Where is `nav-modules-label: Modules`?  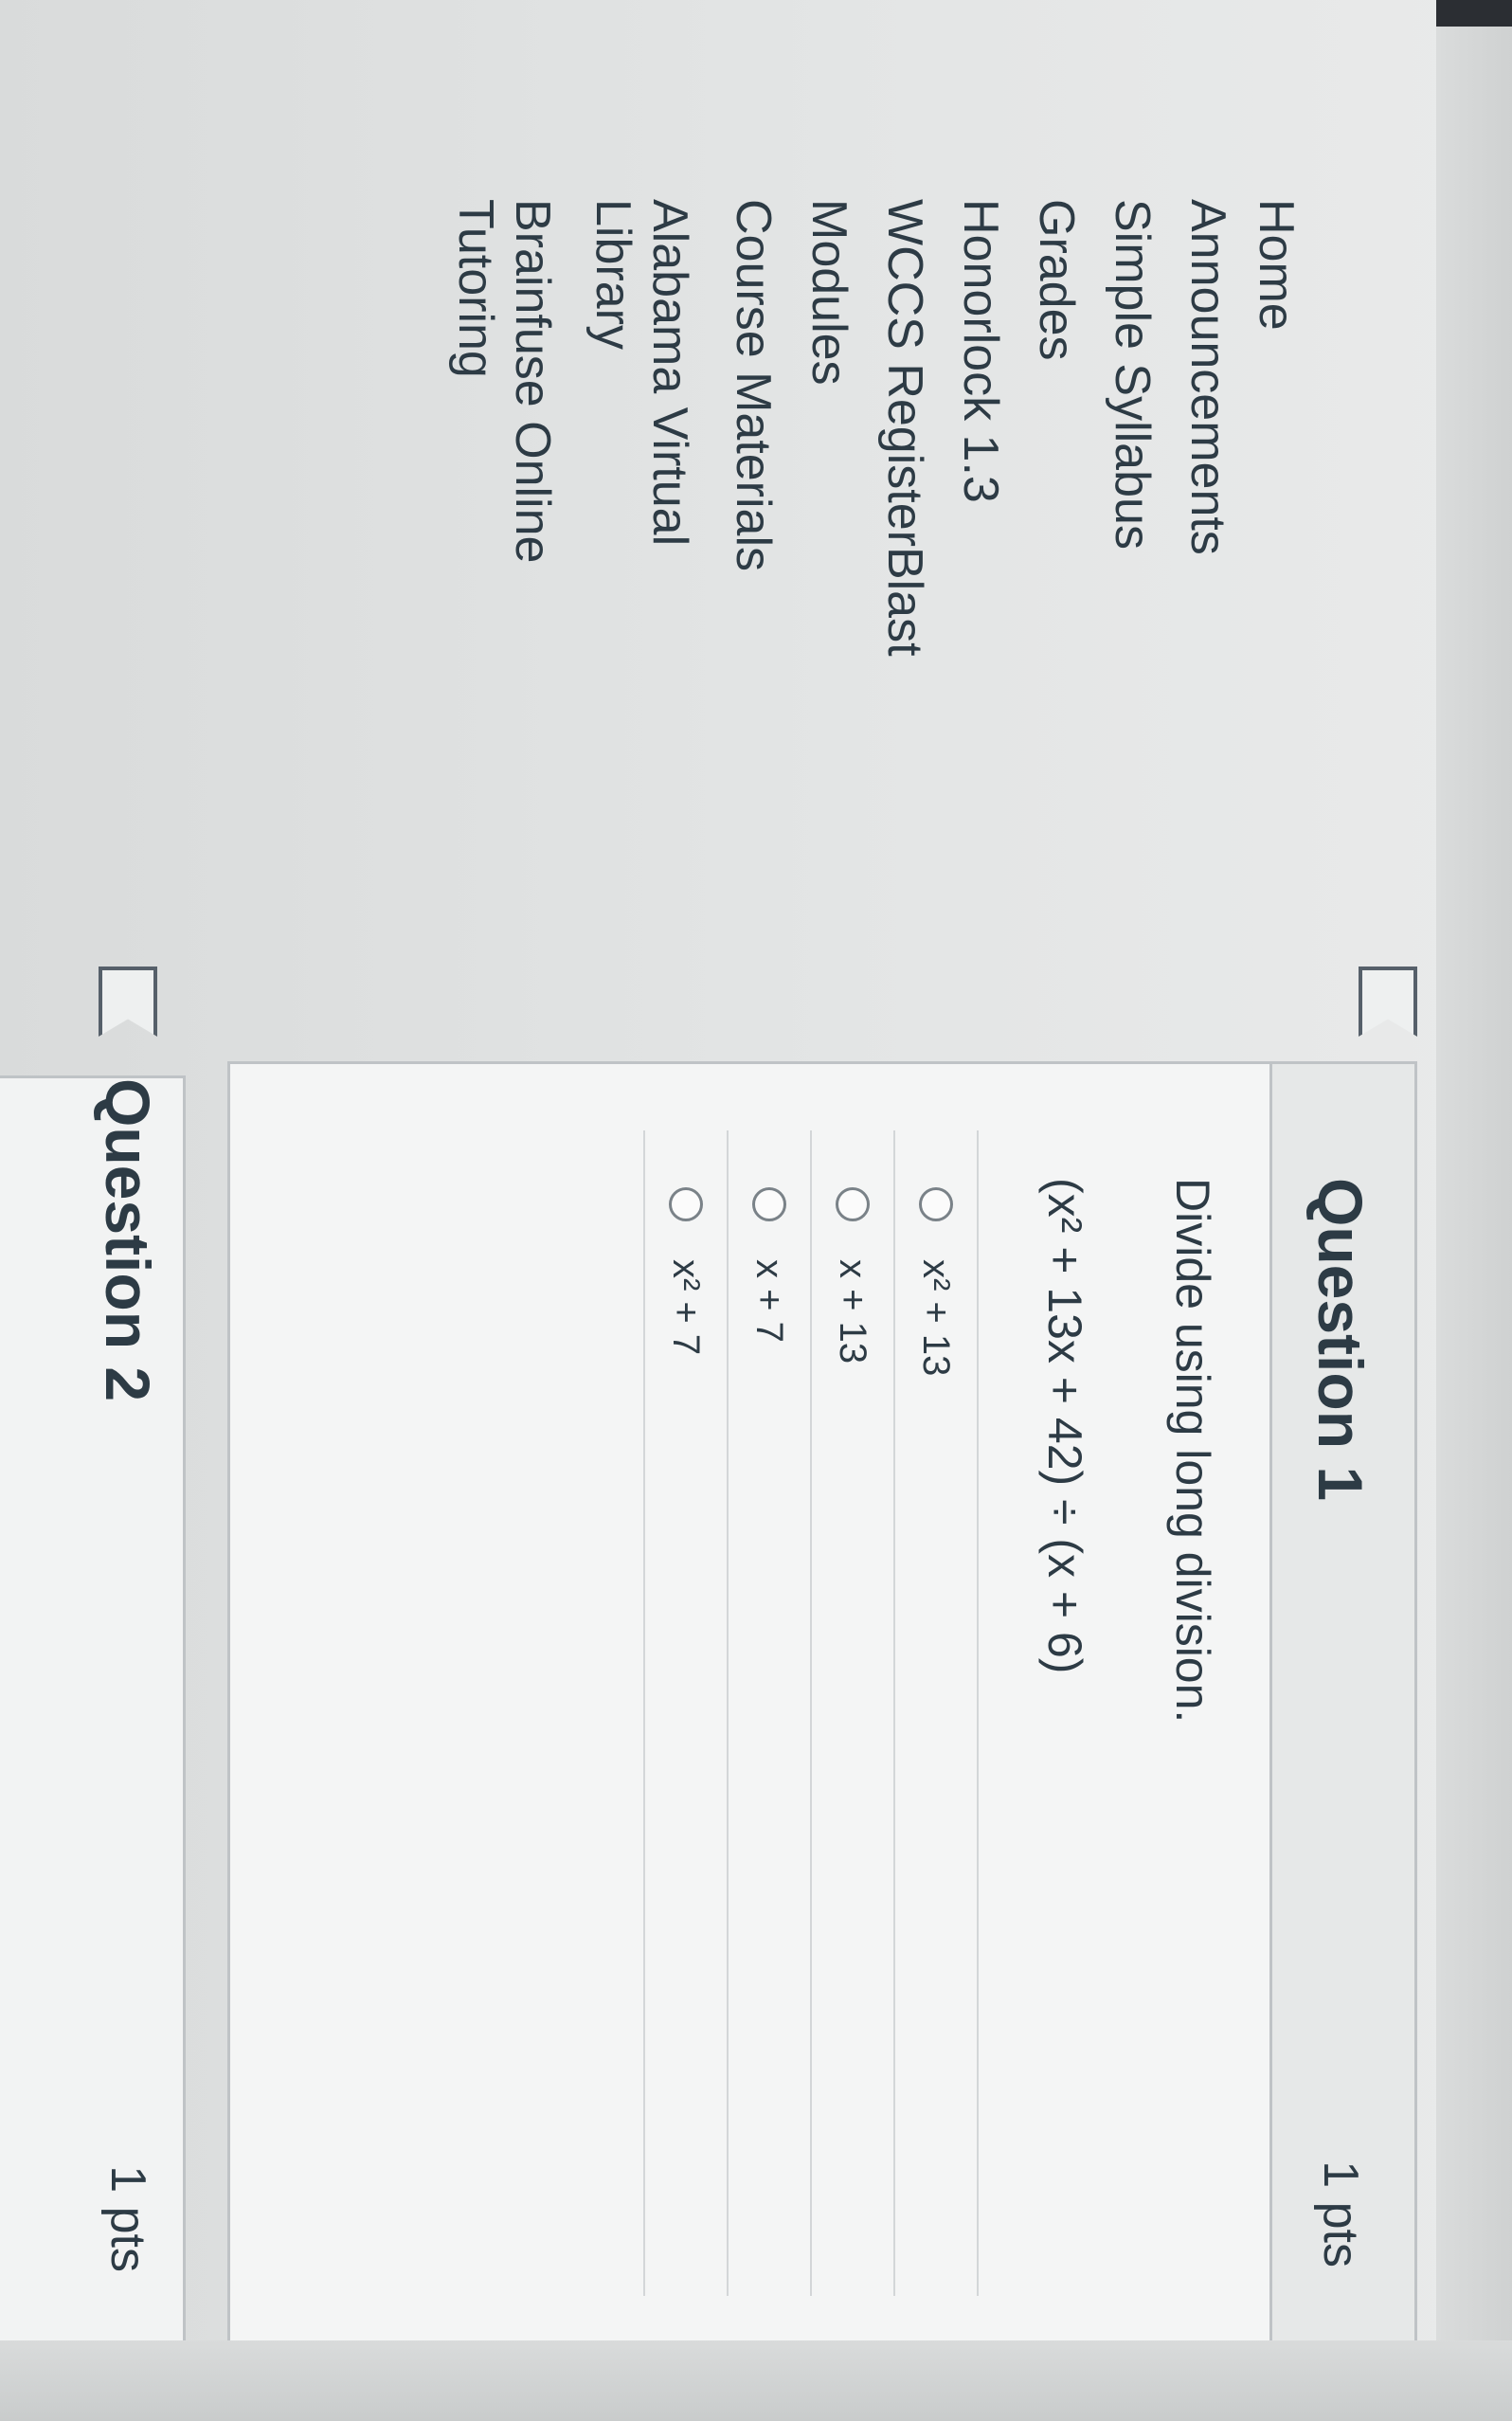 nav-modules-label: Modules is located at coordinates (828, 292).